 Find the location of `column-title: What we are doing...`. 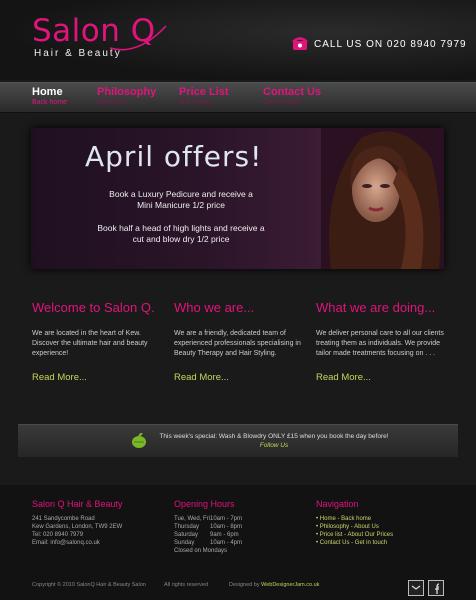

column-title: What we are doing... is located at coordinates (376, 307).